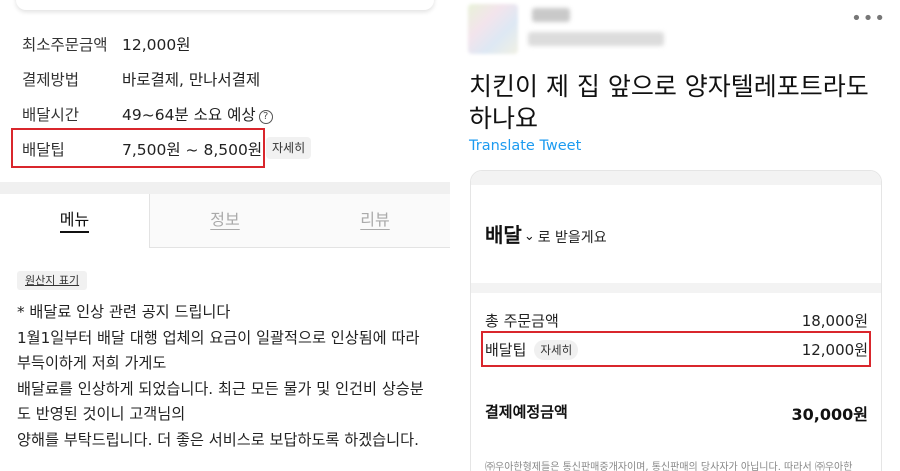 This screenshot has width=900, height=471. What do you see at coordinates (51, 80) in the screenshot?
I see `payment-method-label: 결제방법` at bounding box center [51, 80].